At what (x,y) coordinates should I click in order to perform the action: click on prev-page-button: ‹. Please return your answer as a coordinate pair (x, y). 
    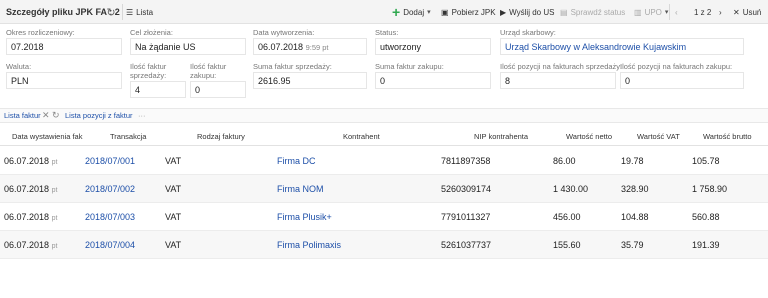
    Looking at the image, I should click on (676, 12).